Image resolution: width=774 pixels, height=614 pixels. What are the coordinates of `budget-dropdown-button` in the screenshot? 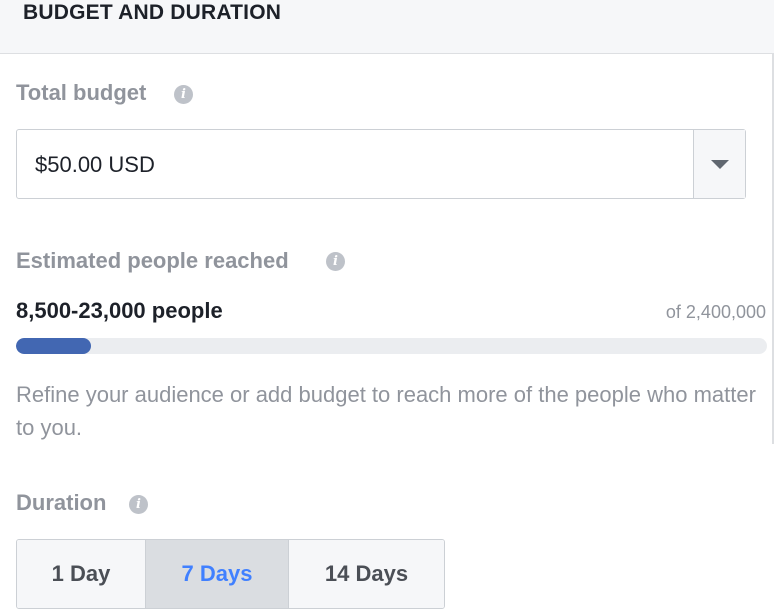 It's located at (719, 164).